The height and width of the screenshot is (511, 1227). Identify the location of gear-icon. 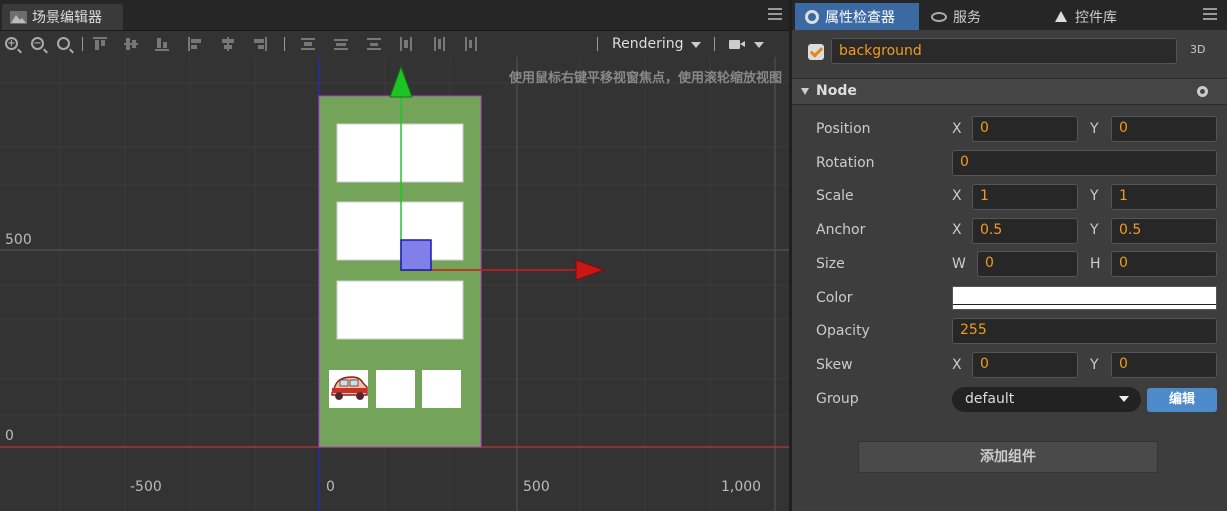
(812, 16).